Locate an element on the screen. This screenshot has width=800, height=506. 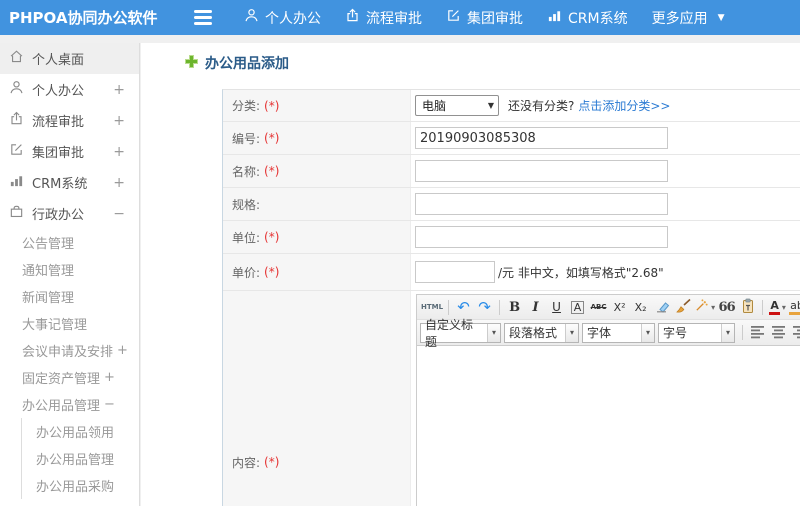
sidebar-item-personal-office: 个人办公 + is located at coordinates (69, 89).